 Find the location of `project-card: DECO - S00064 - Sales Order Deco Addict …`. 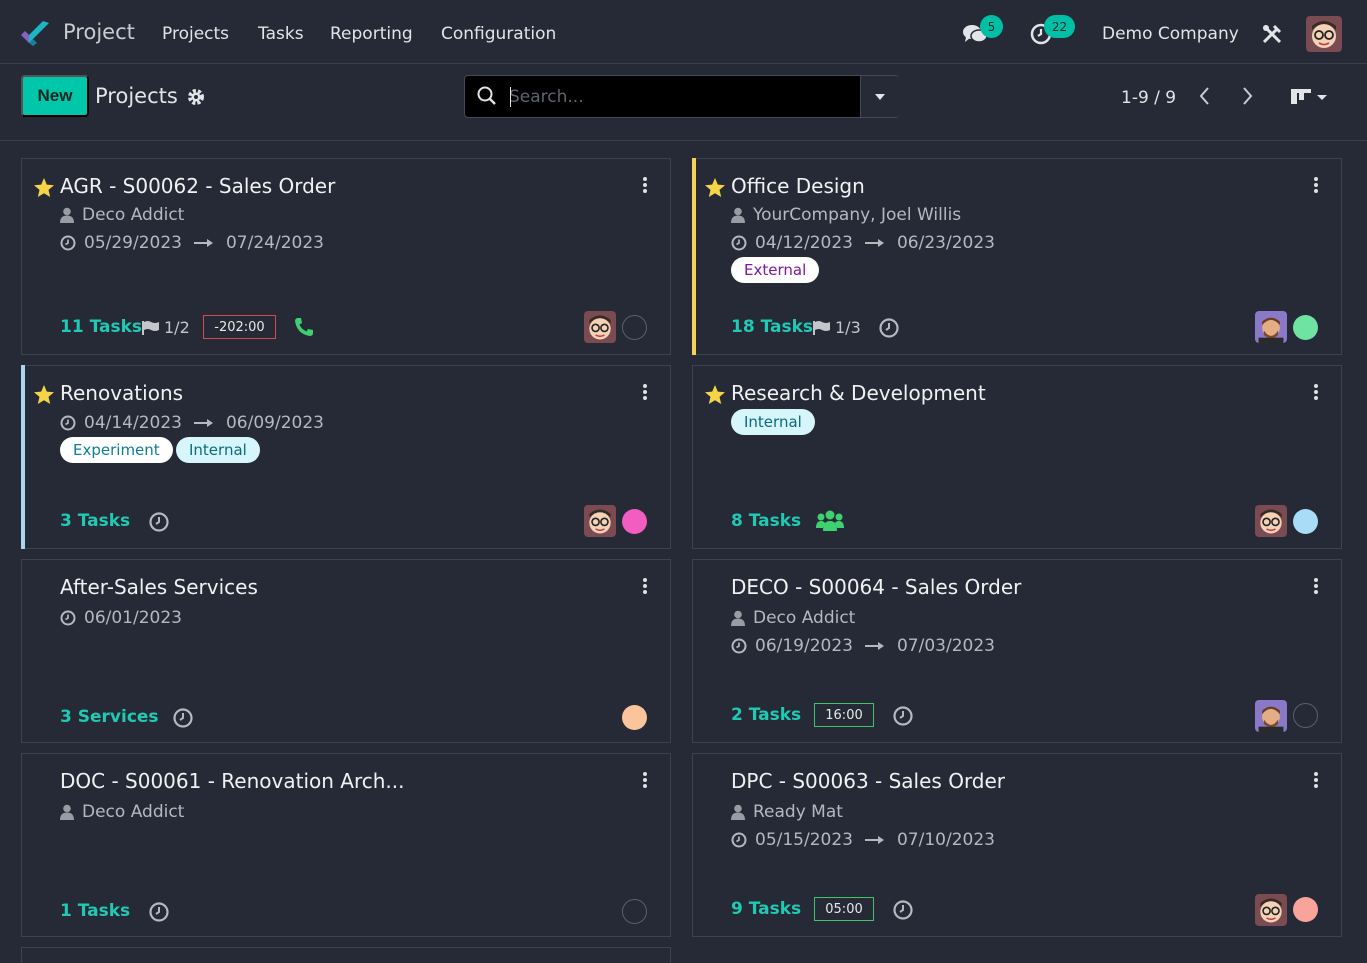

project-card: DECO - S00064 - Sales Order Deco Addict … is located at coordinates (1017, 651).